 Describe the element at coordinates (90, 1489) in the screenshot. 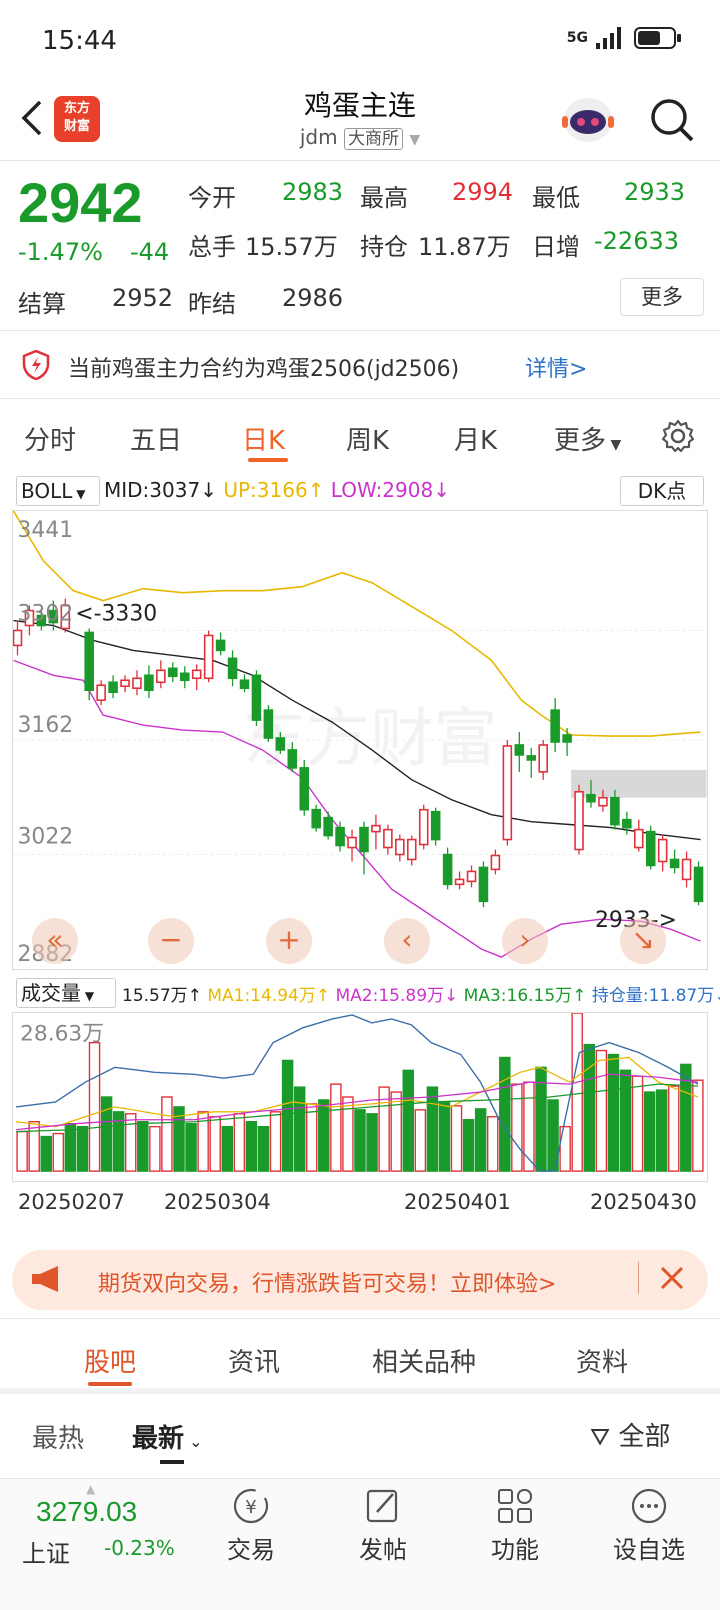

I see `expand-up-icon: ▲` at that location.